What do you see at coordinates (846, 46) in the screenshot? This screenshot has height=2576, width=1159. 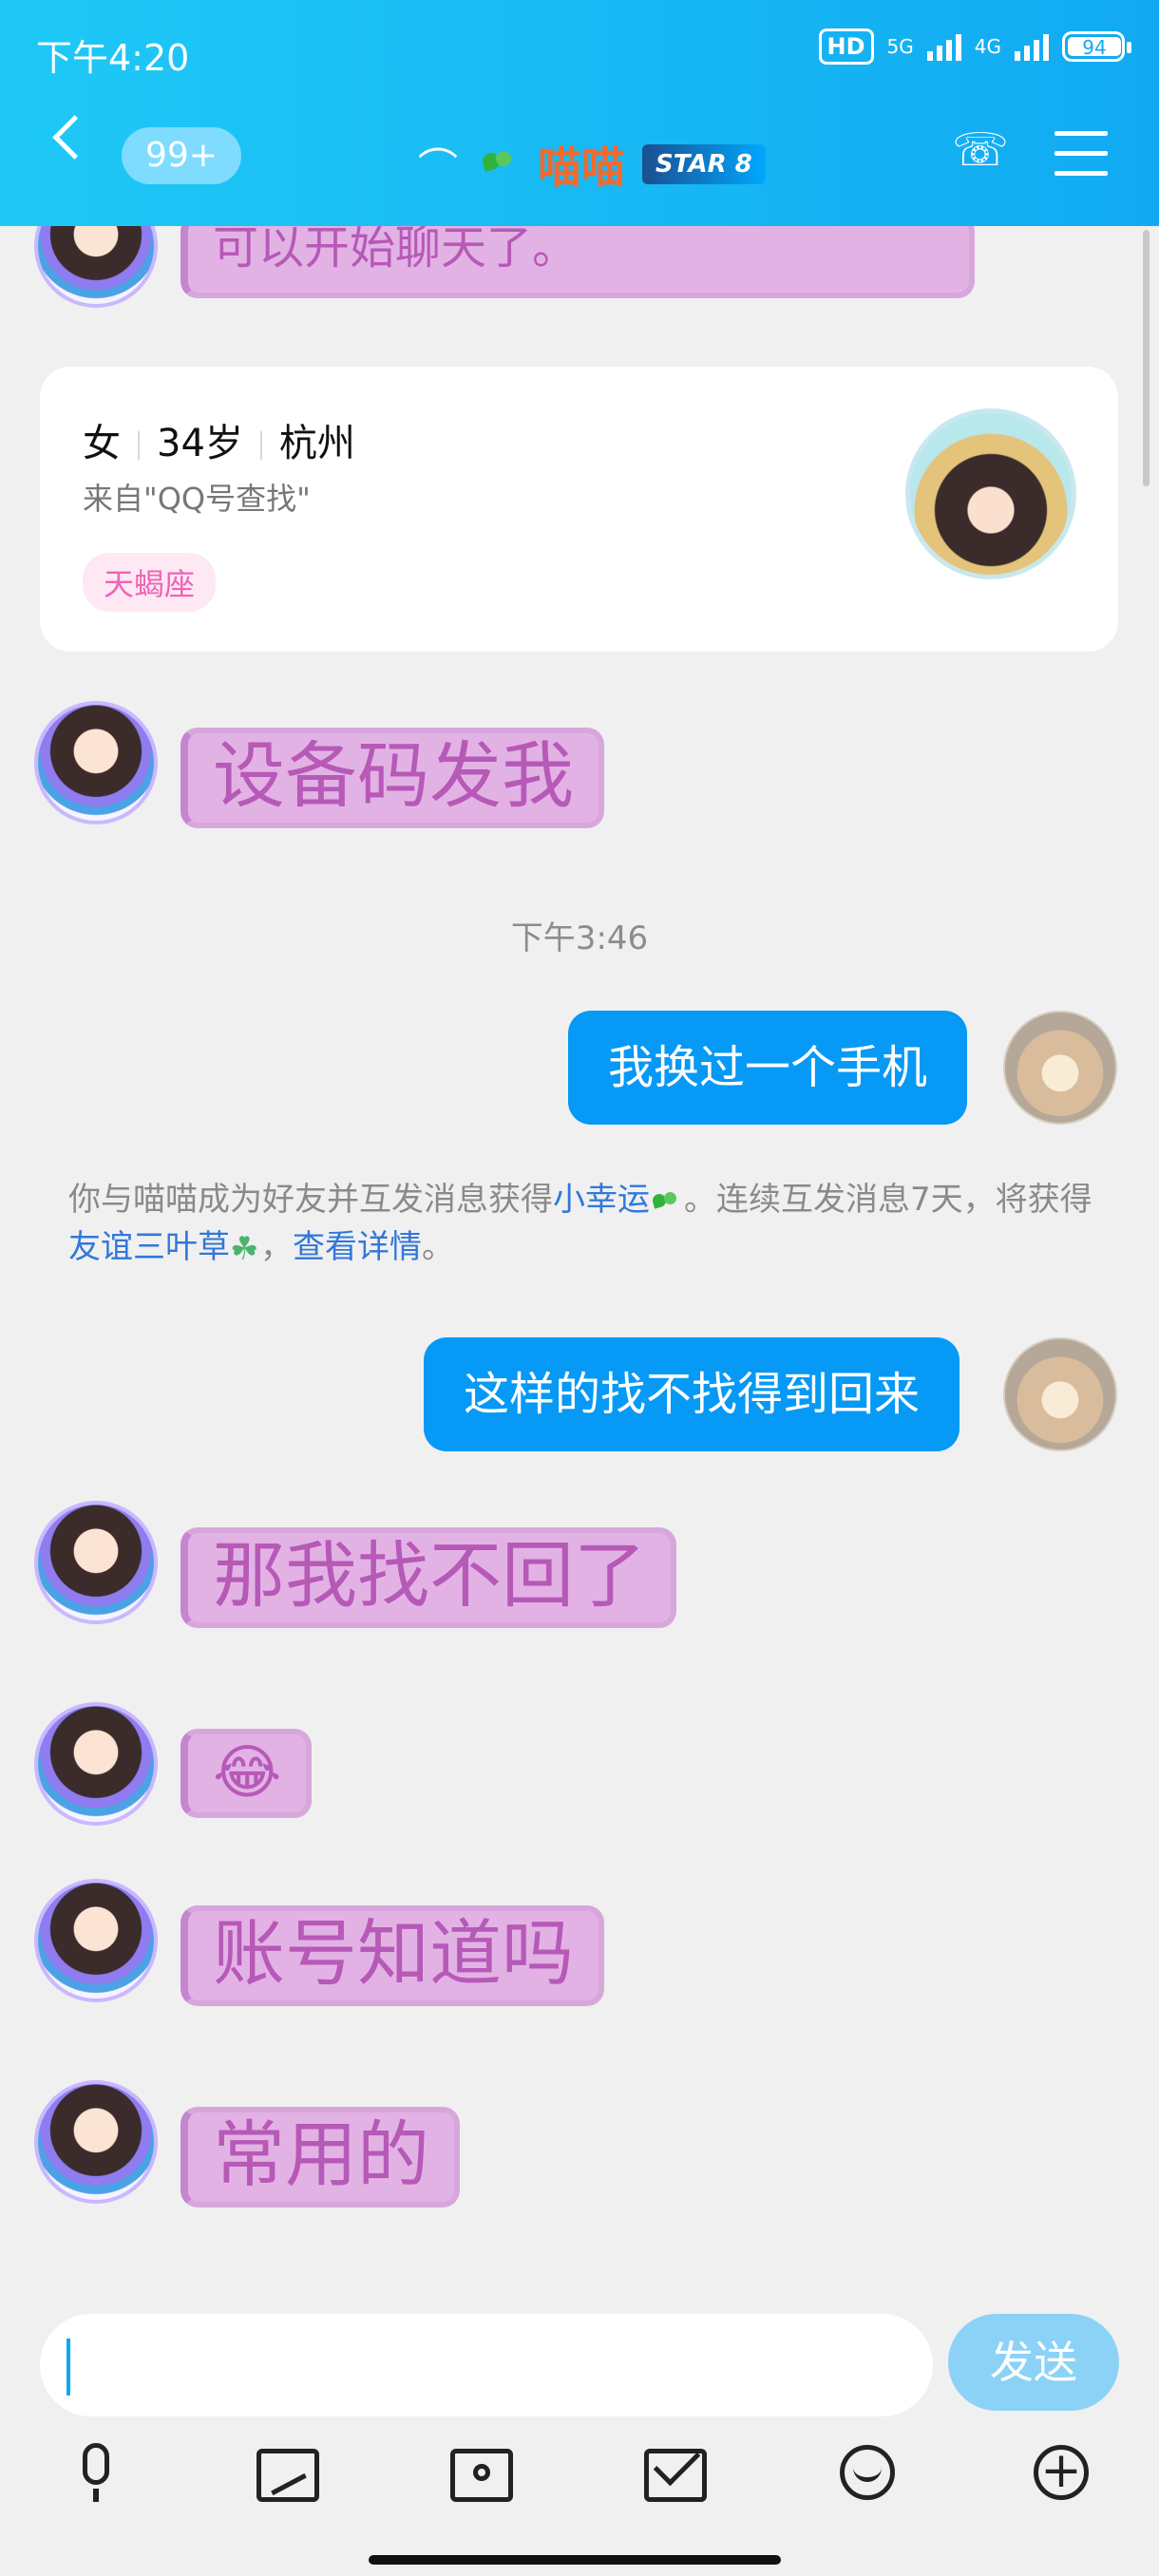 I see `hd-icon: HD` at bounding box center [846, 46].